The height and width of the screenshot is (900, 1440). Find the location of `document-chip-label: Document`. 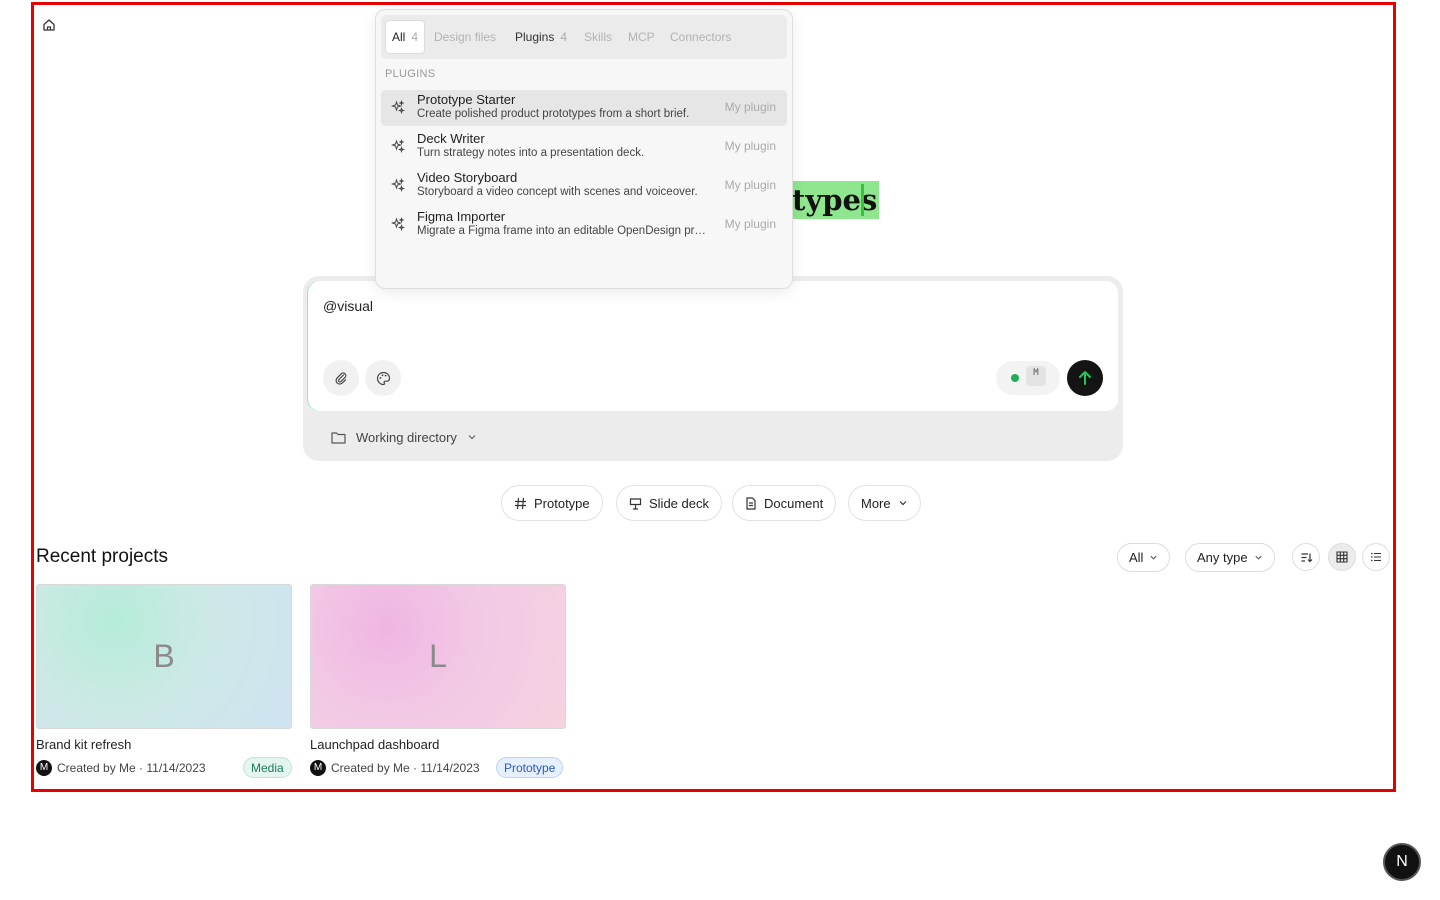

document-chip-label: Document is located at coordinates (794, 503).